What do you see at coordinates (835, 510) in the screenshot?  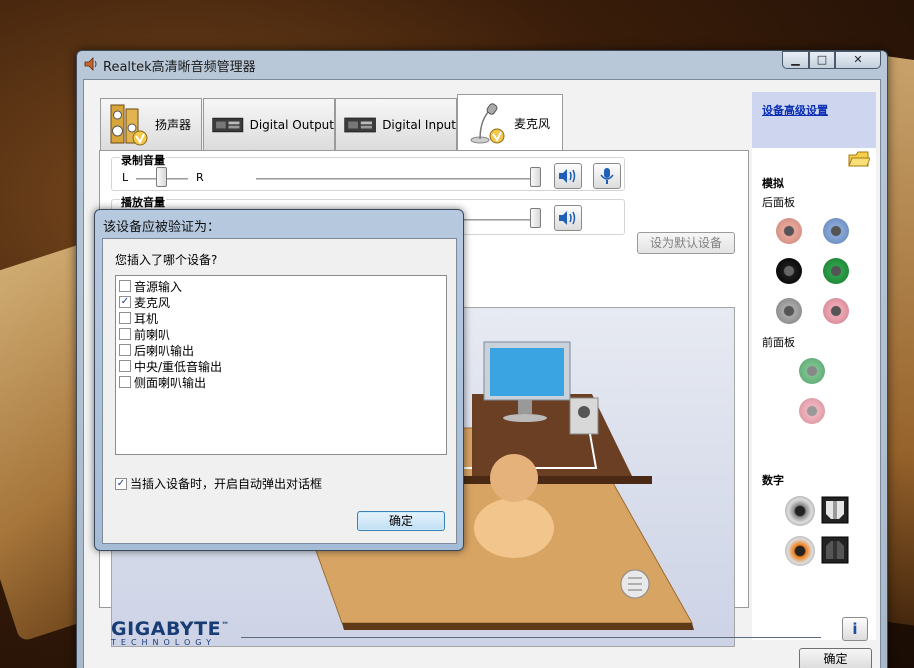 I see `optical-port-icon` at bounding box center [835, 510].